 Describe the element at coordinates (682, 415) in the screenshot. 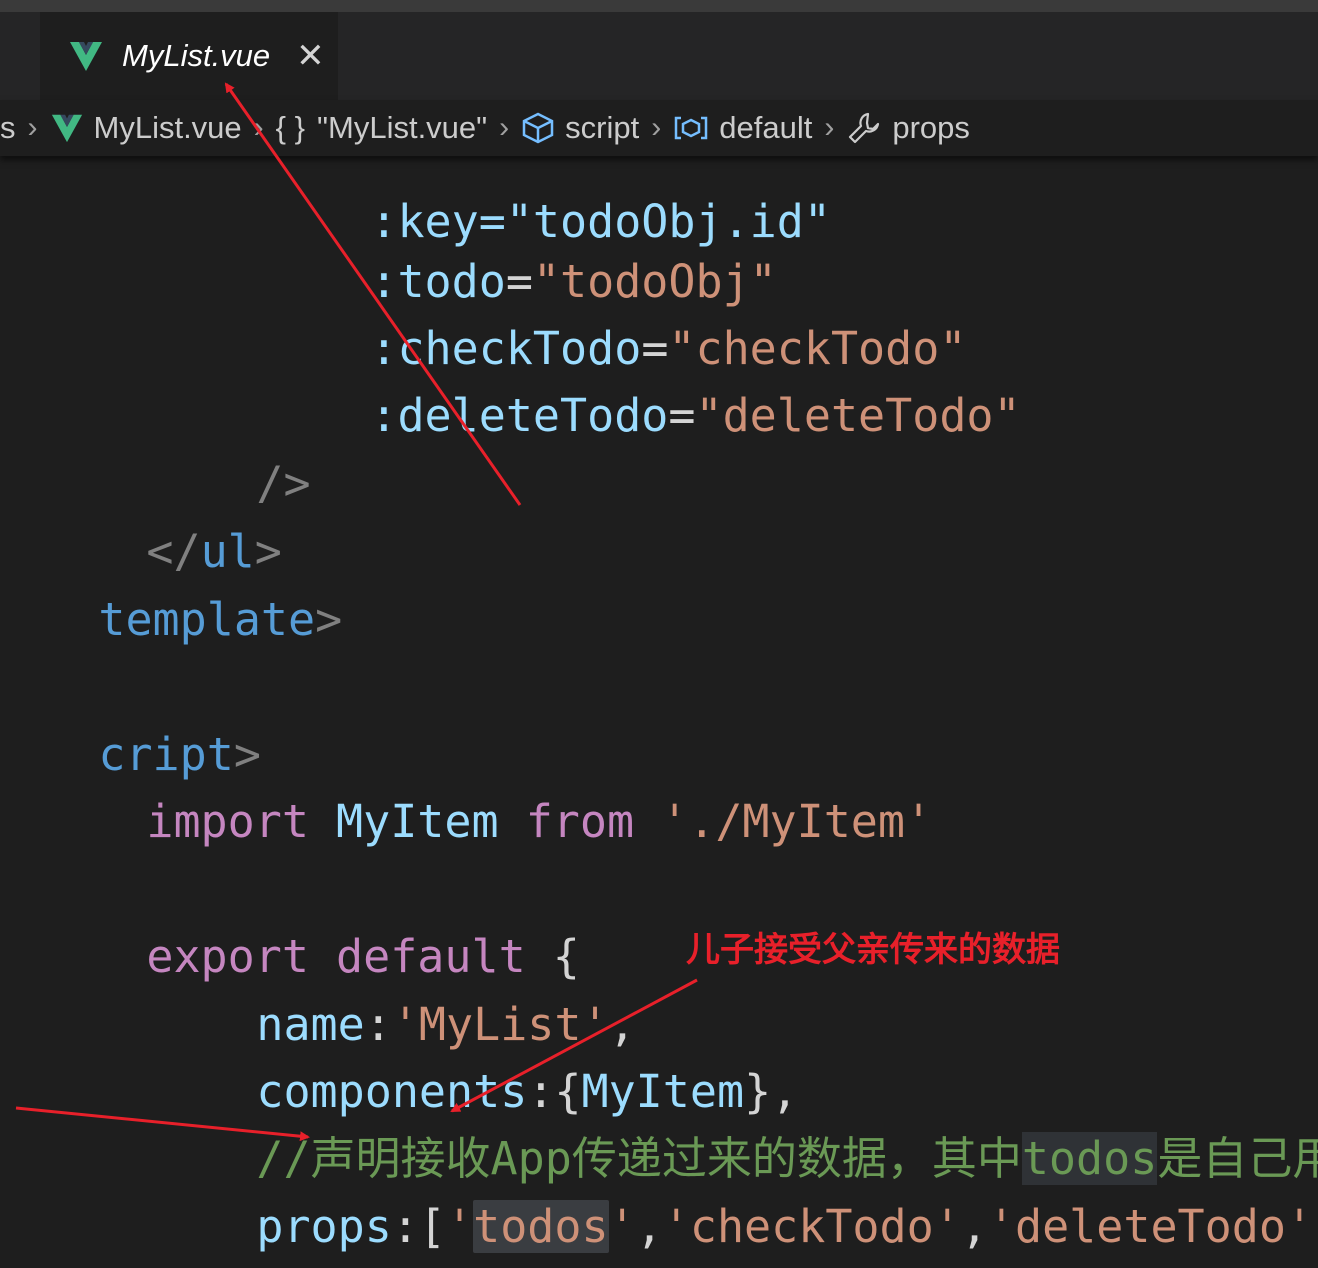

I see `code-token: =` at that location.